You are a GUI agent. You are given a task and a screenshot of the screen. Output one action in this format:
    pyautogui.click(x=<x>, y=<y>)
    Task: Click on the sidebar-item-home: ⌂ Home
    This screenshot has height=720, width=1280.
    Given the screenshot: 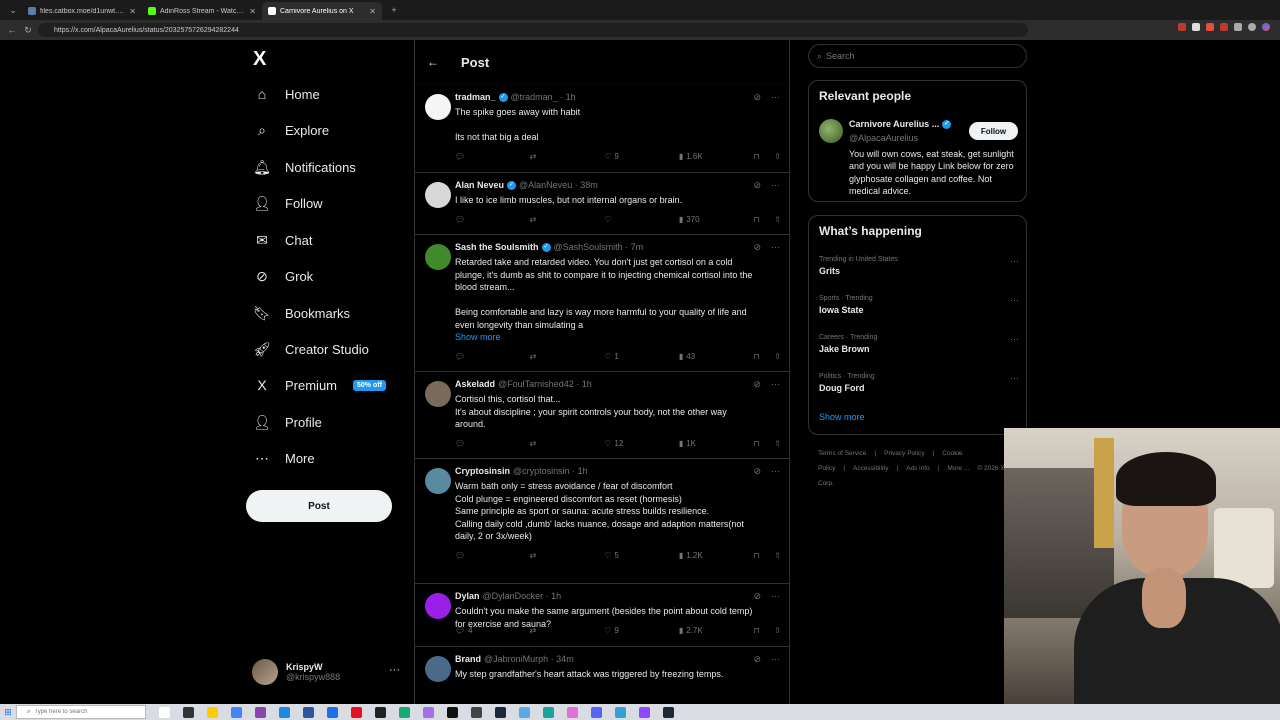 What is the action you would take?
    pyautogui.click(x=286, y=94)
    